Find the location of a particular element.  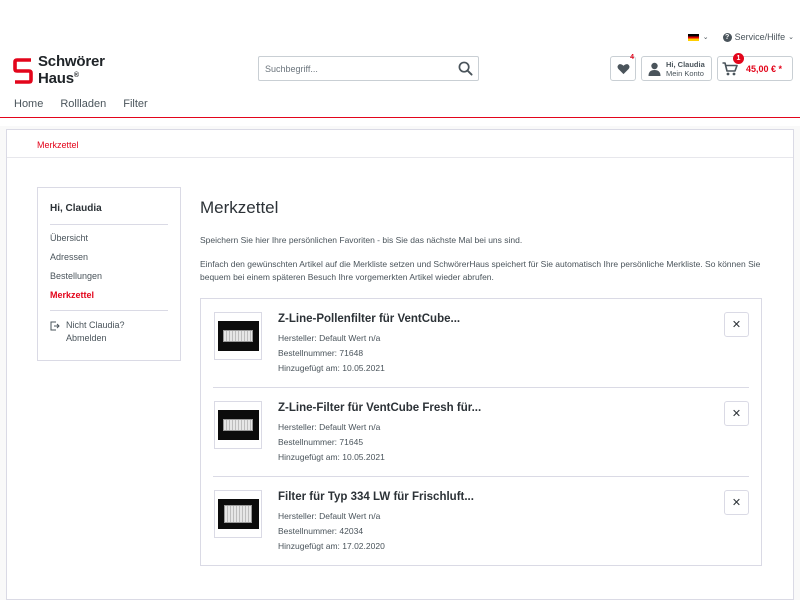

logout-link: Nicht Claudia? Abmelden is located at coordinates (109, 332).